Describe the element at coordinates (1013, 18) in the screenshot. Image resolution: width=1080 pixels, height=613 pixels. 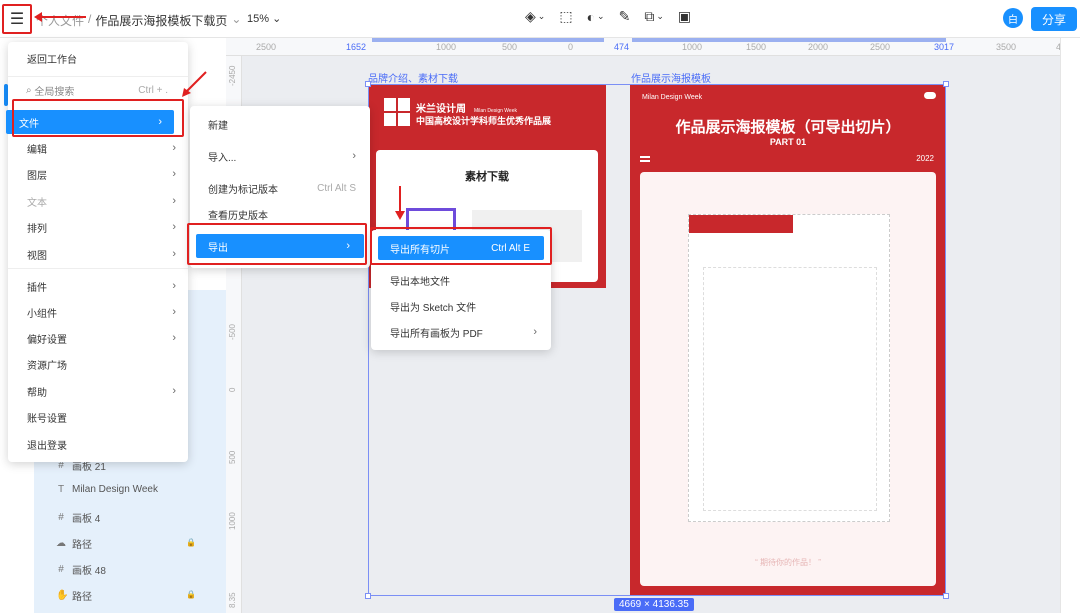
I see `avatar: 白` at that location.